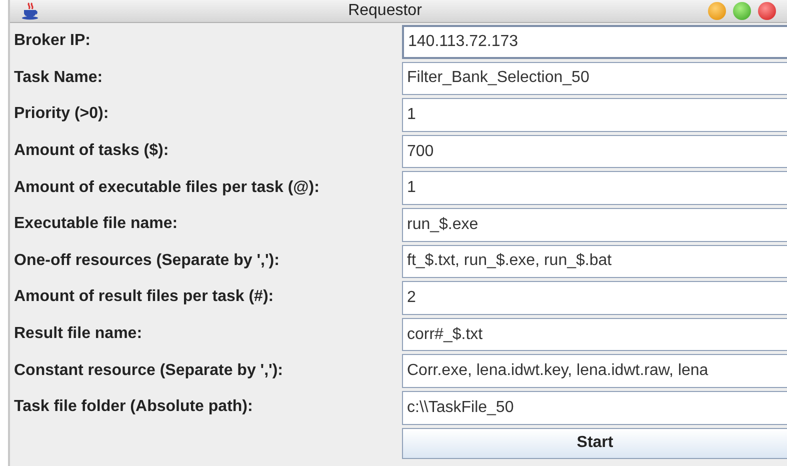 This screenshot has width=787, height=466. I want to click on field-label: Priority (>0):, so click(61, 114).